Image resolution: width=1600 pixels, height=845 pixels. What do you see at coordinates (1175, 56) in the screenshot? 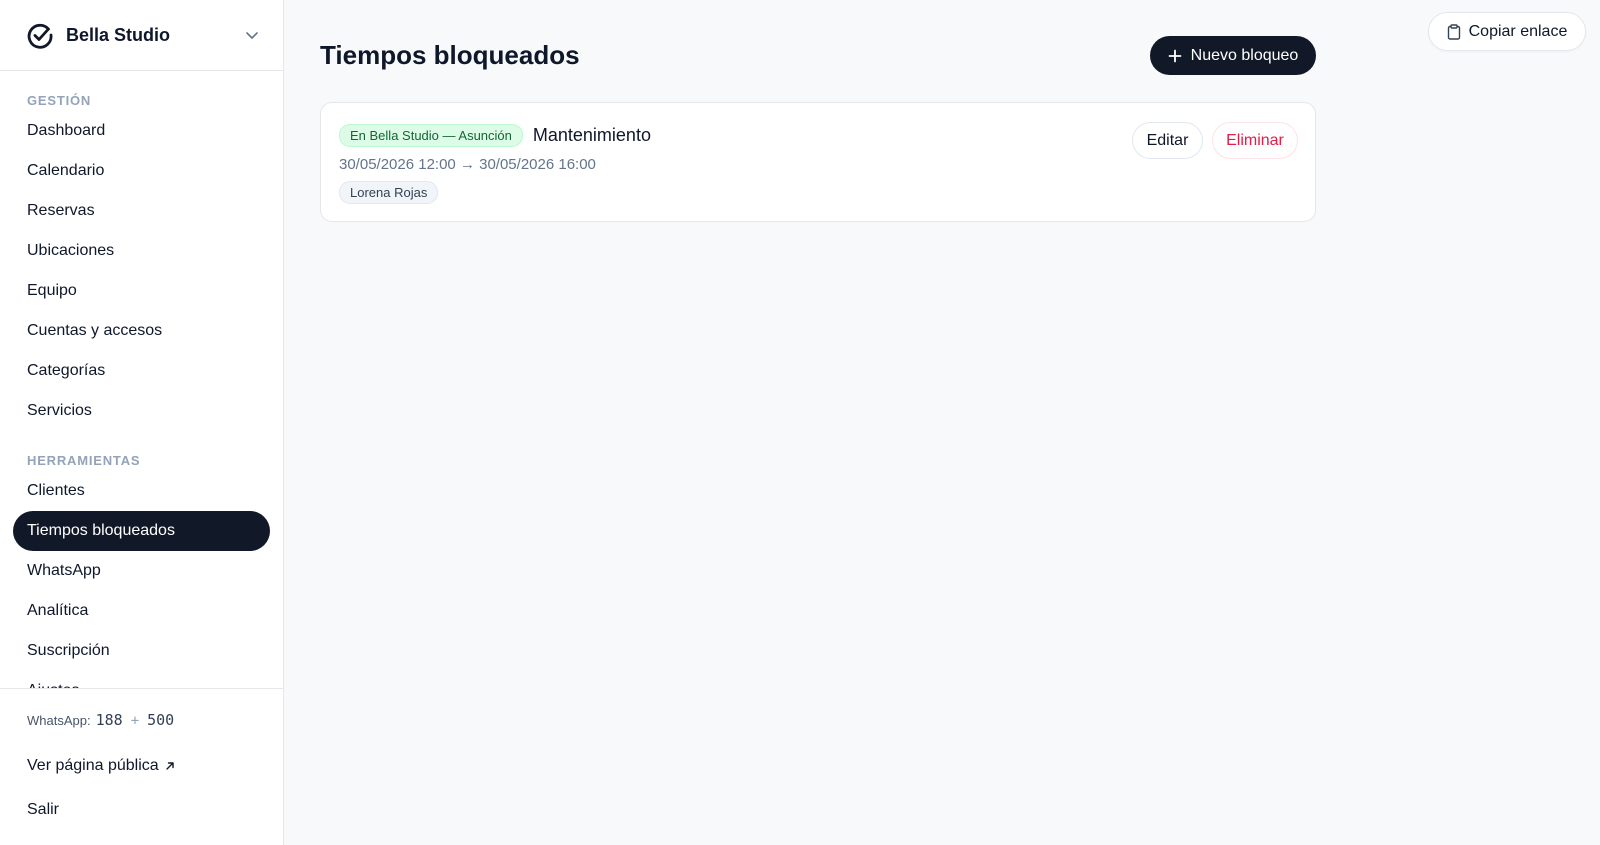
I see `plus-icon` at bounding box center [1175, 56].